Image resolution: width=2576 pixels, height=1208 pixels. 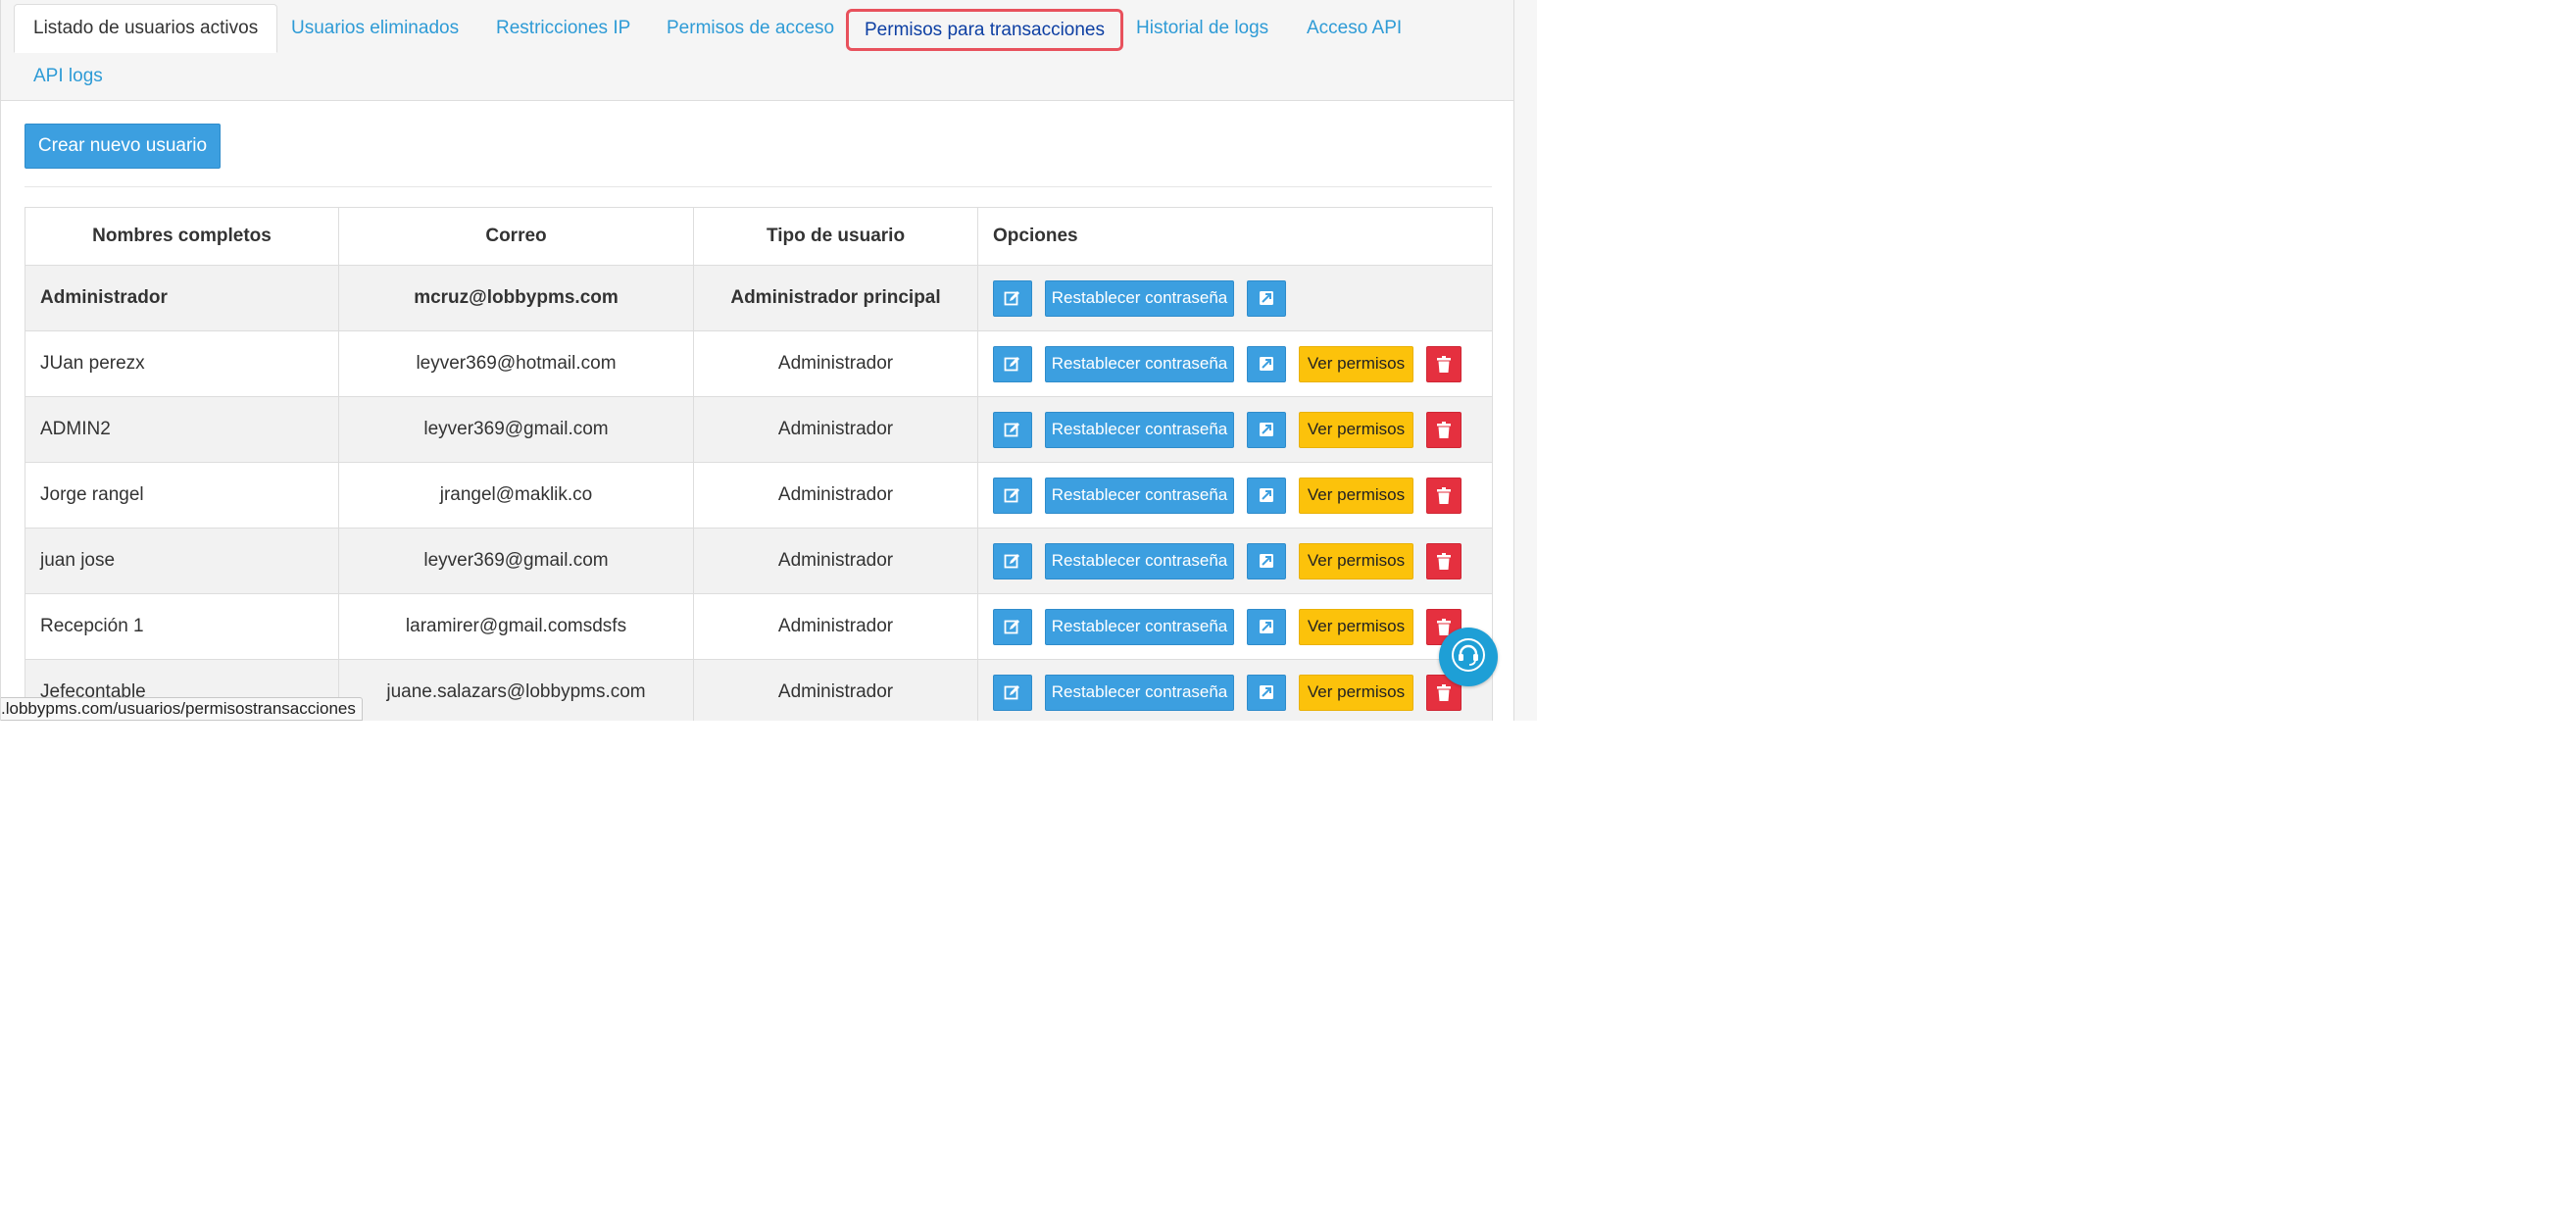 What do you see at coordinates (182, 430) in the screenshot?
I see `cell-full-name: ADMIN2` at bounding box center [182, 430].